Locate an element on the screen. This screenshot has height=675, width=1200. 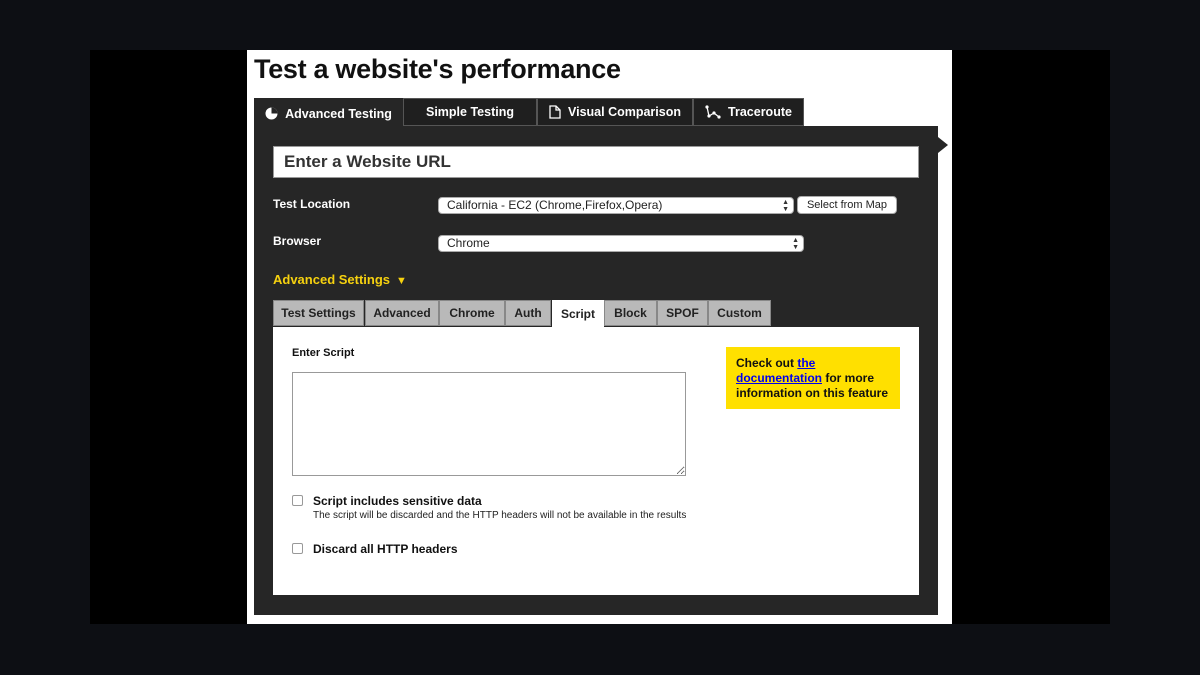
url-input is located at coordinates (596, 162).